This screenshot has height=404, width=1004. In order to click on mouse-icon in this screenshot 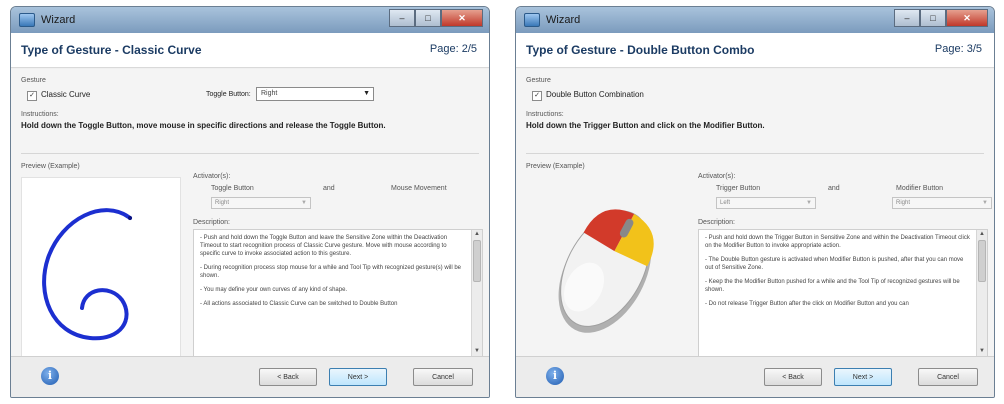, I will do `click(606, 271)`.